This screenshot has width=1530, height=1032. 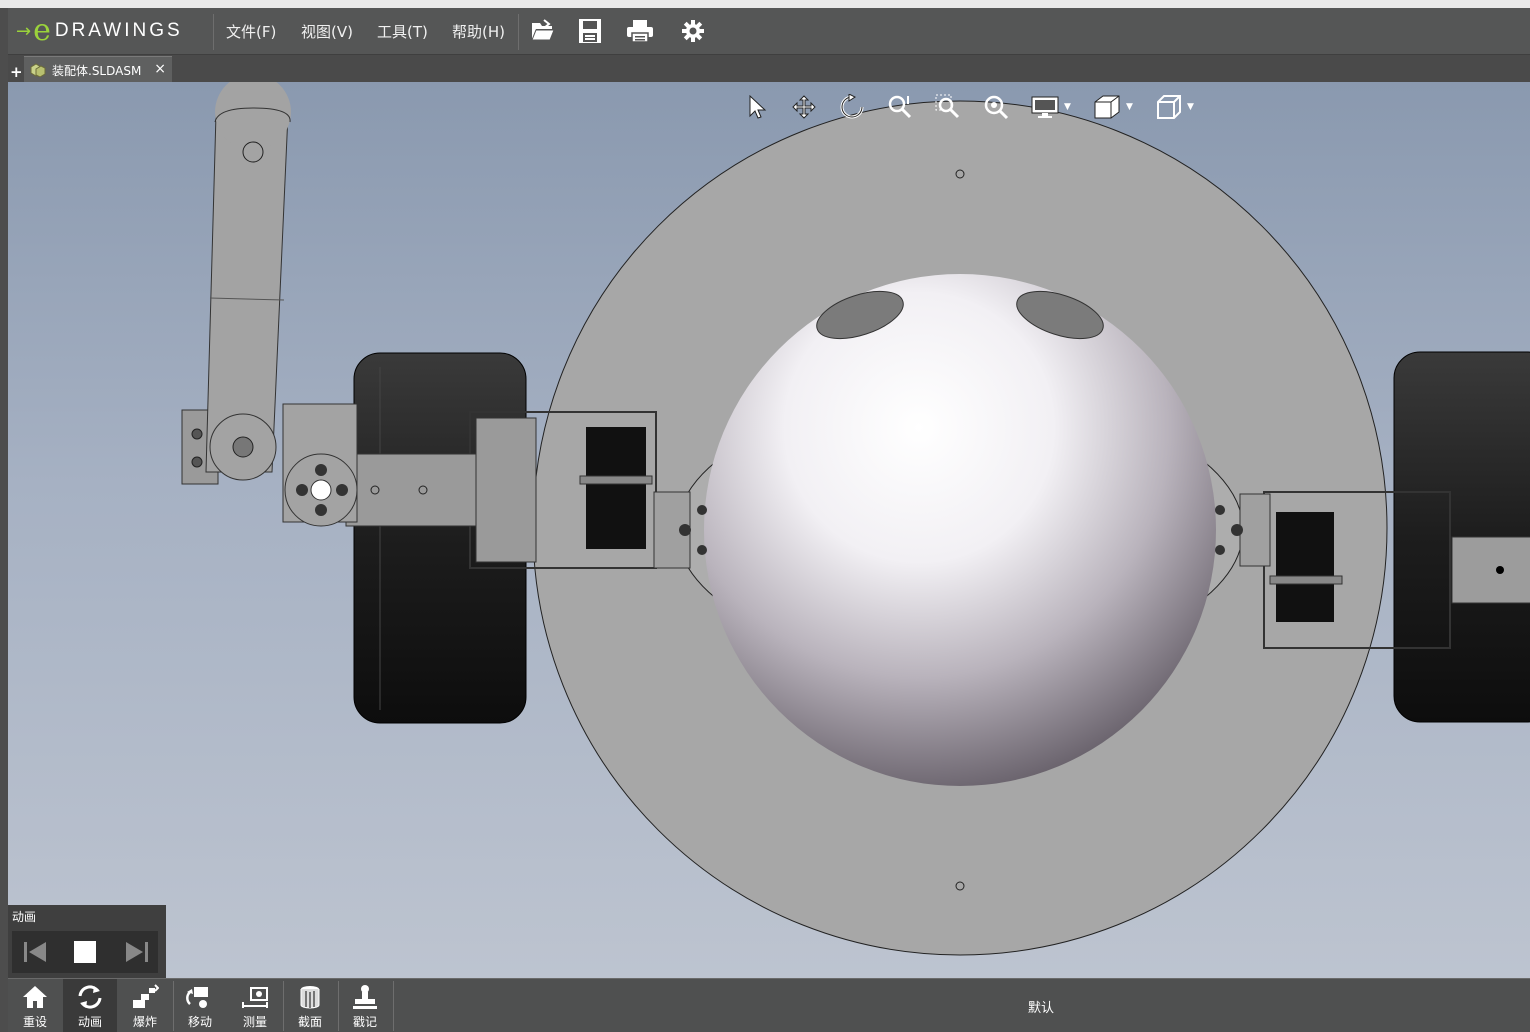 I want to click on pan-icon, so click(x=804, y=107).